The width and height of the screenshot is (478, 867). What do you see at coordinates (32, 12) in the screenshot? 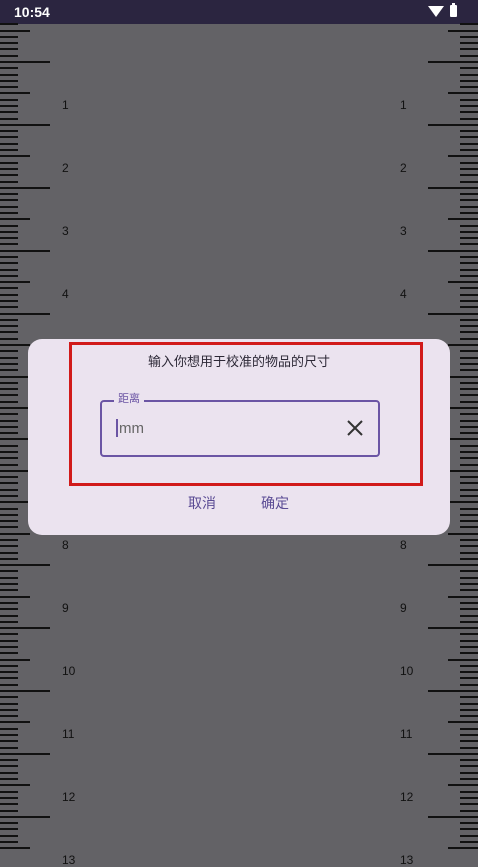
I see `status-time: 10:54` at bounding box center [32, 12].